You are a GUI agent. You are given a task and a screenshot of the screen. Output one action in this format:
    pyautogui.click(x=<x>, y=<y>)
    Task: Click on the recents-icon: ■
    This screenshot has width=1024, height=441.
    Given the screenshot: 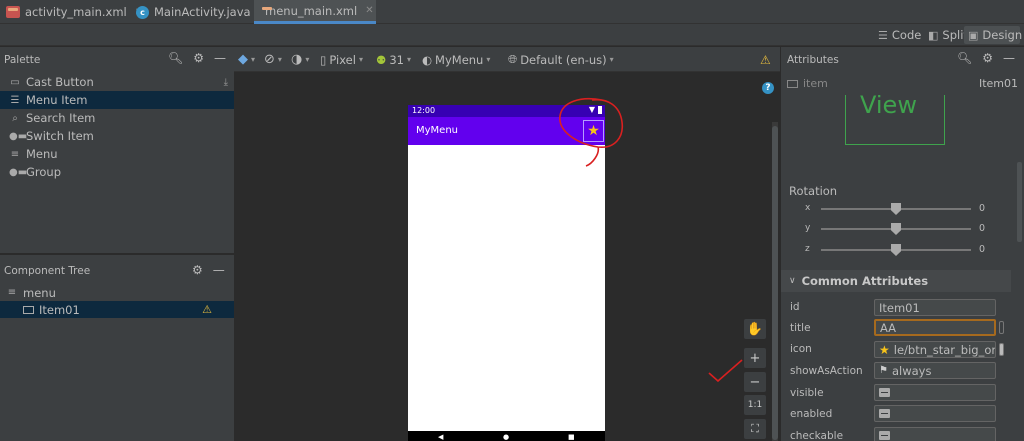 What is the action you would take?
    pyautogui.click(x=571, y=437)
    